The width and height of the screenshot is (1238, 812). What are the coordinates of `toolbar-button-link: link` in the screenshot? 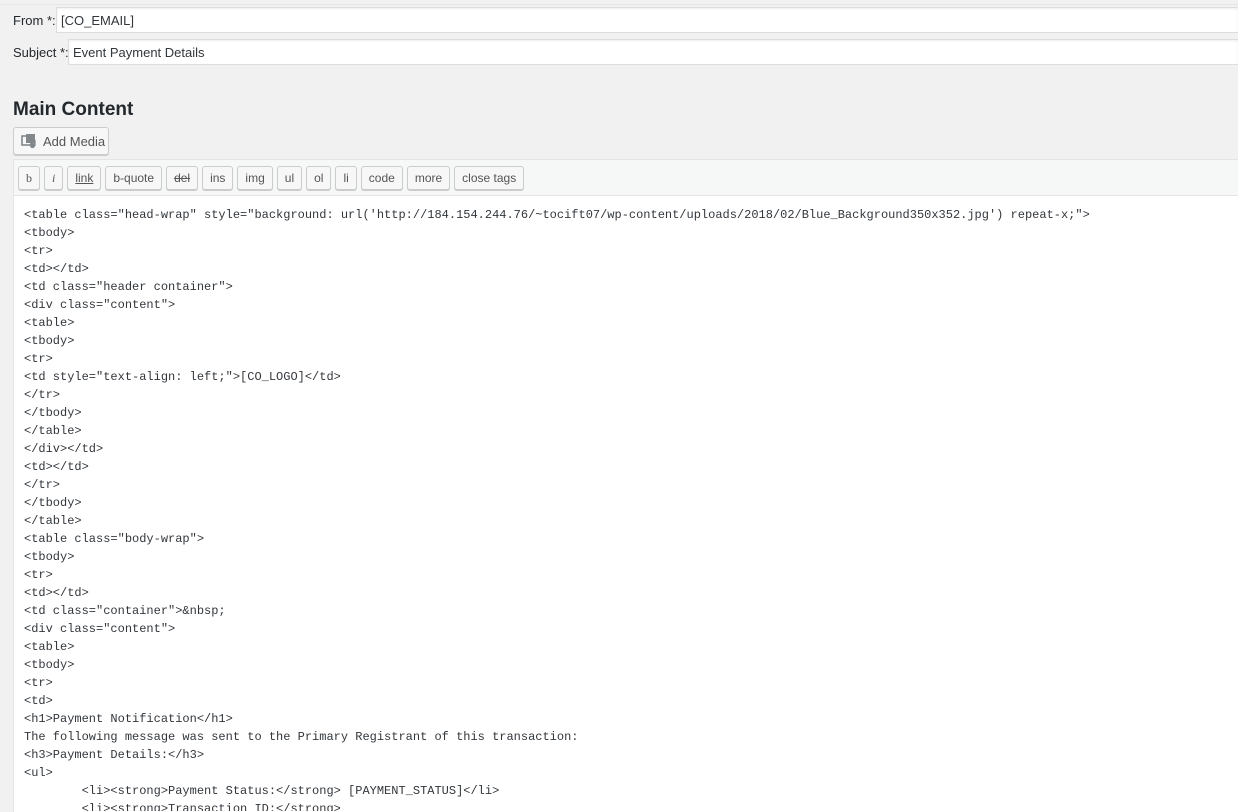 It's located at (84, 178).